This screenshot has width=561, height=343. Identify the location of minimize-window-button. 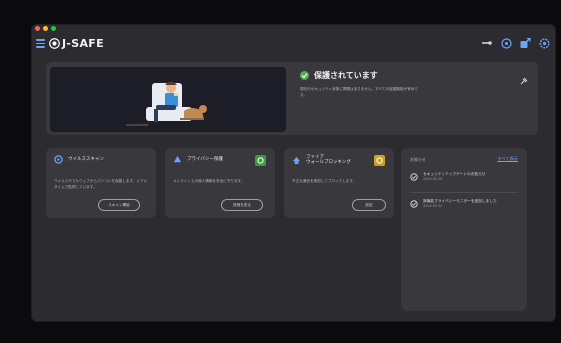
(45, 28).